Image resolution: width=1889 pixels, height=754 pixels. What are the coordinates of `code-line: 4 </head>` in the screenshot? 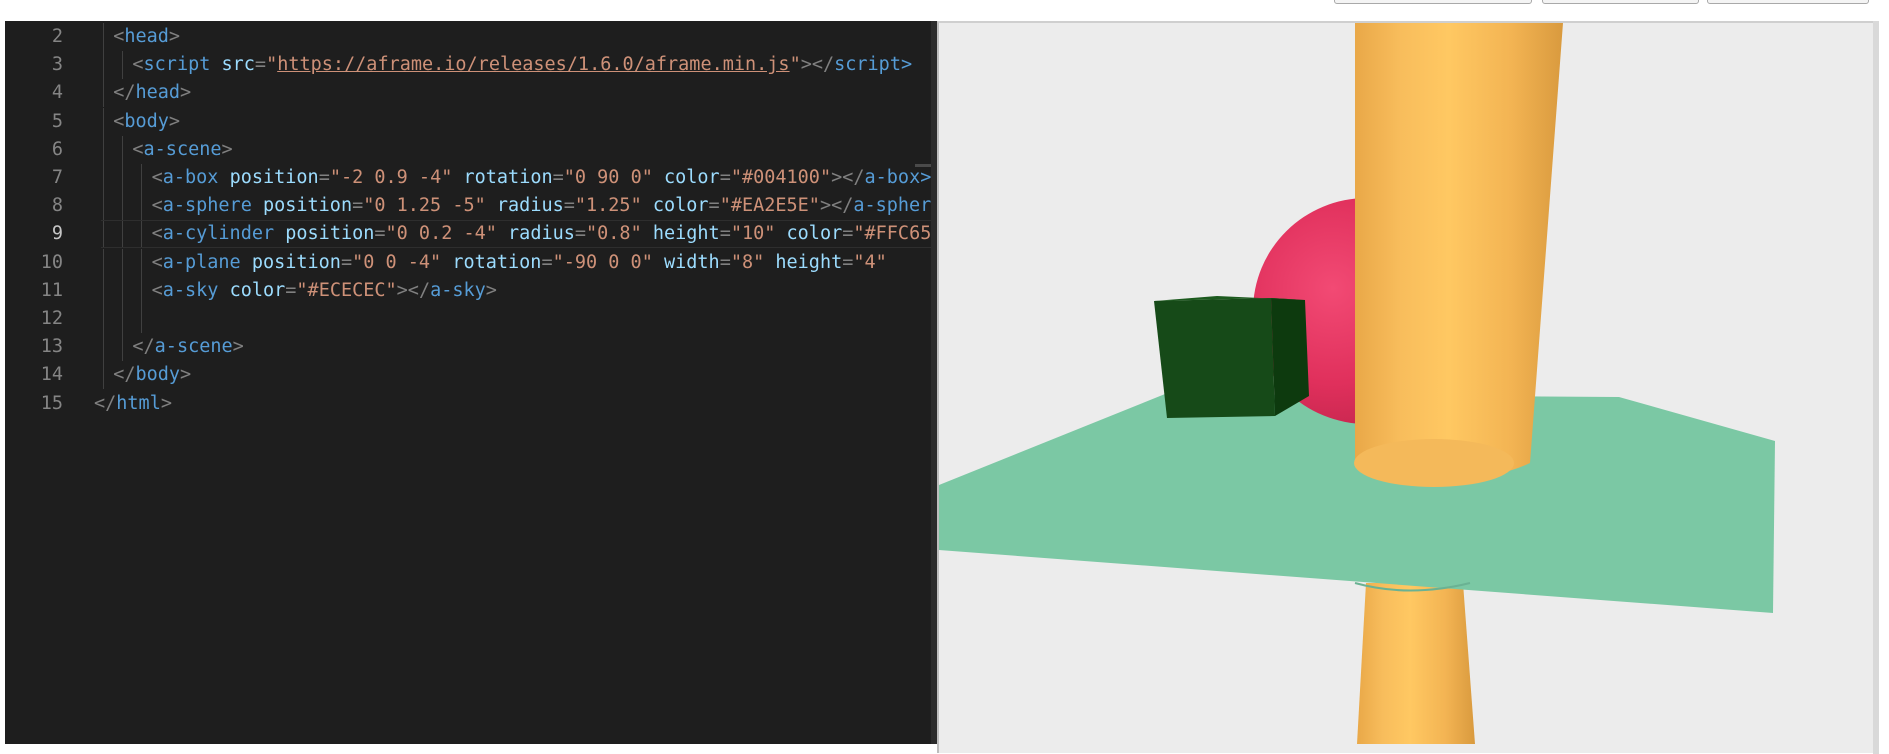 It's located at (470, 93).